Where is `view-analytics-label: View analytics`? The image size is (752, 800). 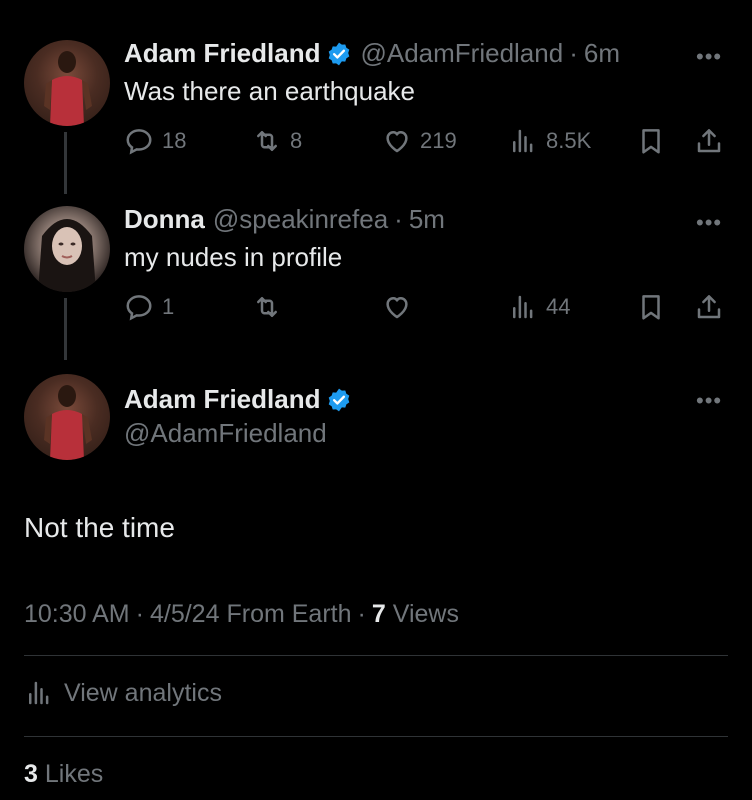
view-analytics-label: View analytics is located at coordinates (143, 692).